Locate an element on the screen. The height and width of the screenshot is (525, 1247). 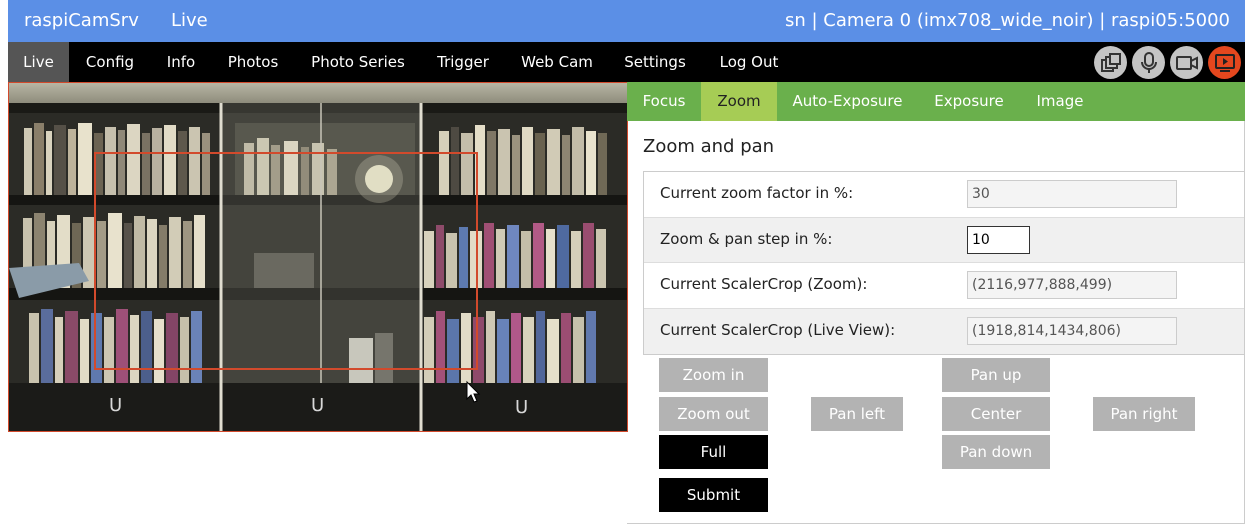
scaler-crop-zoom-label: Current ScalerCrop (Zoom): is located at coordinates (764, 284).